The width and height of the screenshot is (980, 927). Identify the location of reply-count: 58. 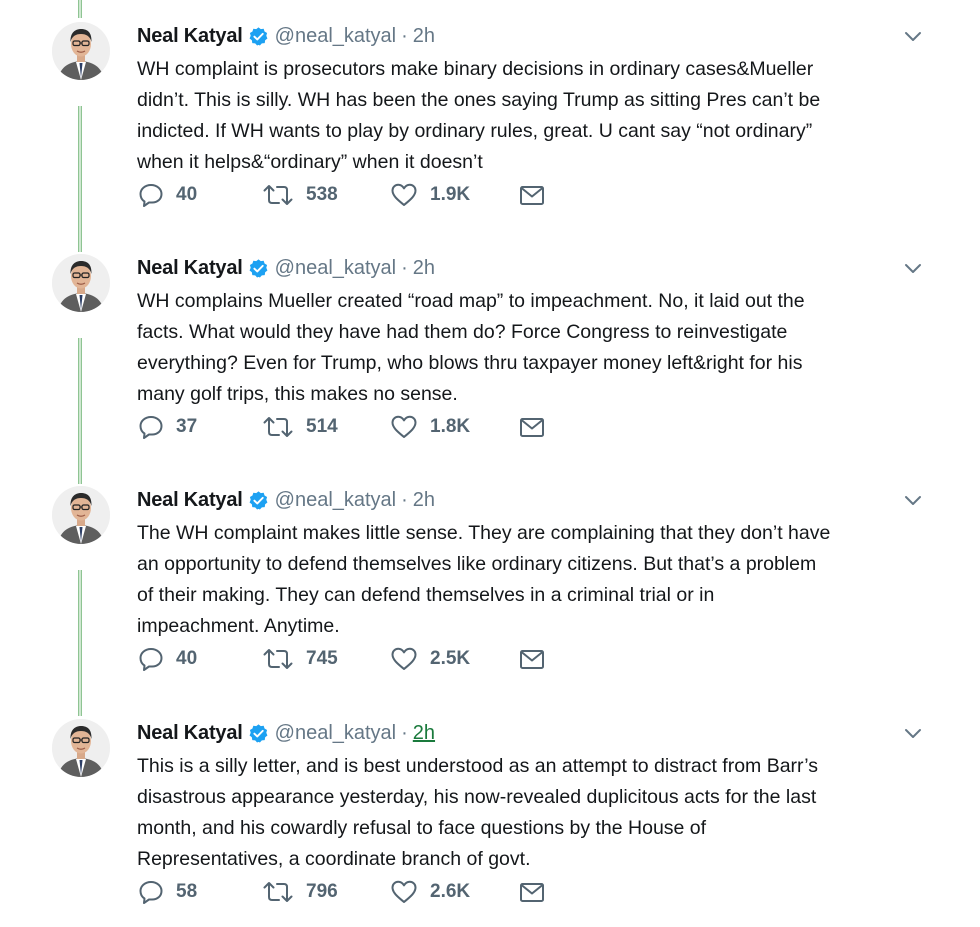
(187, 891).